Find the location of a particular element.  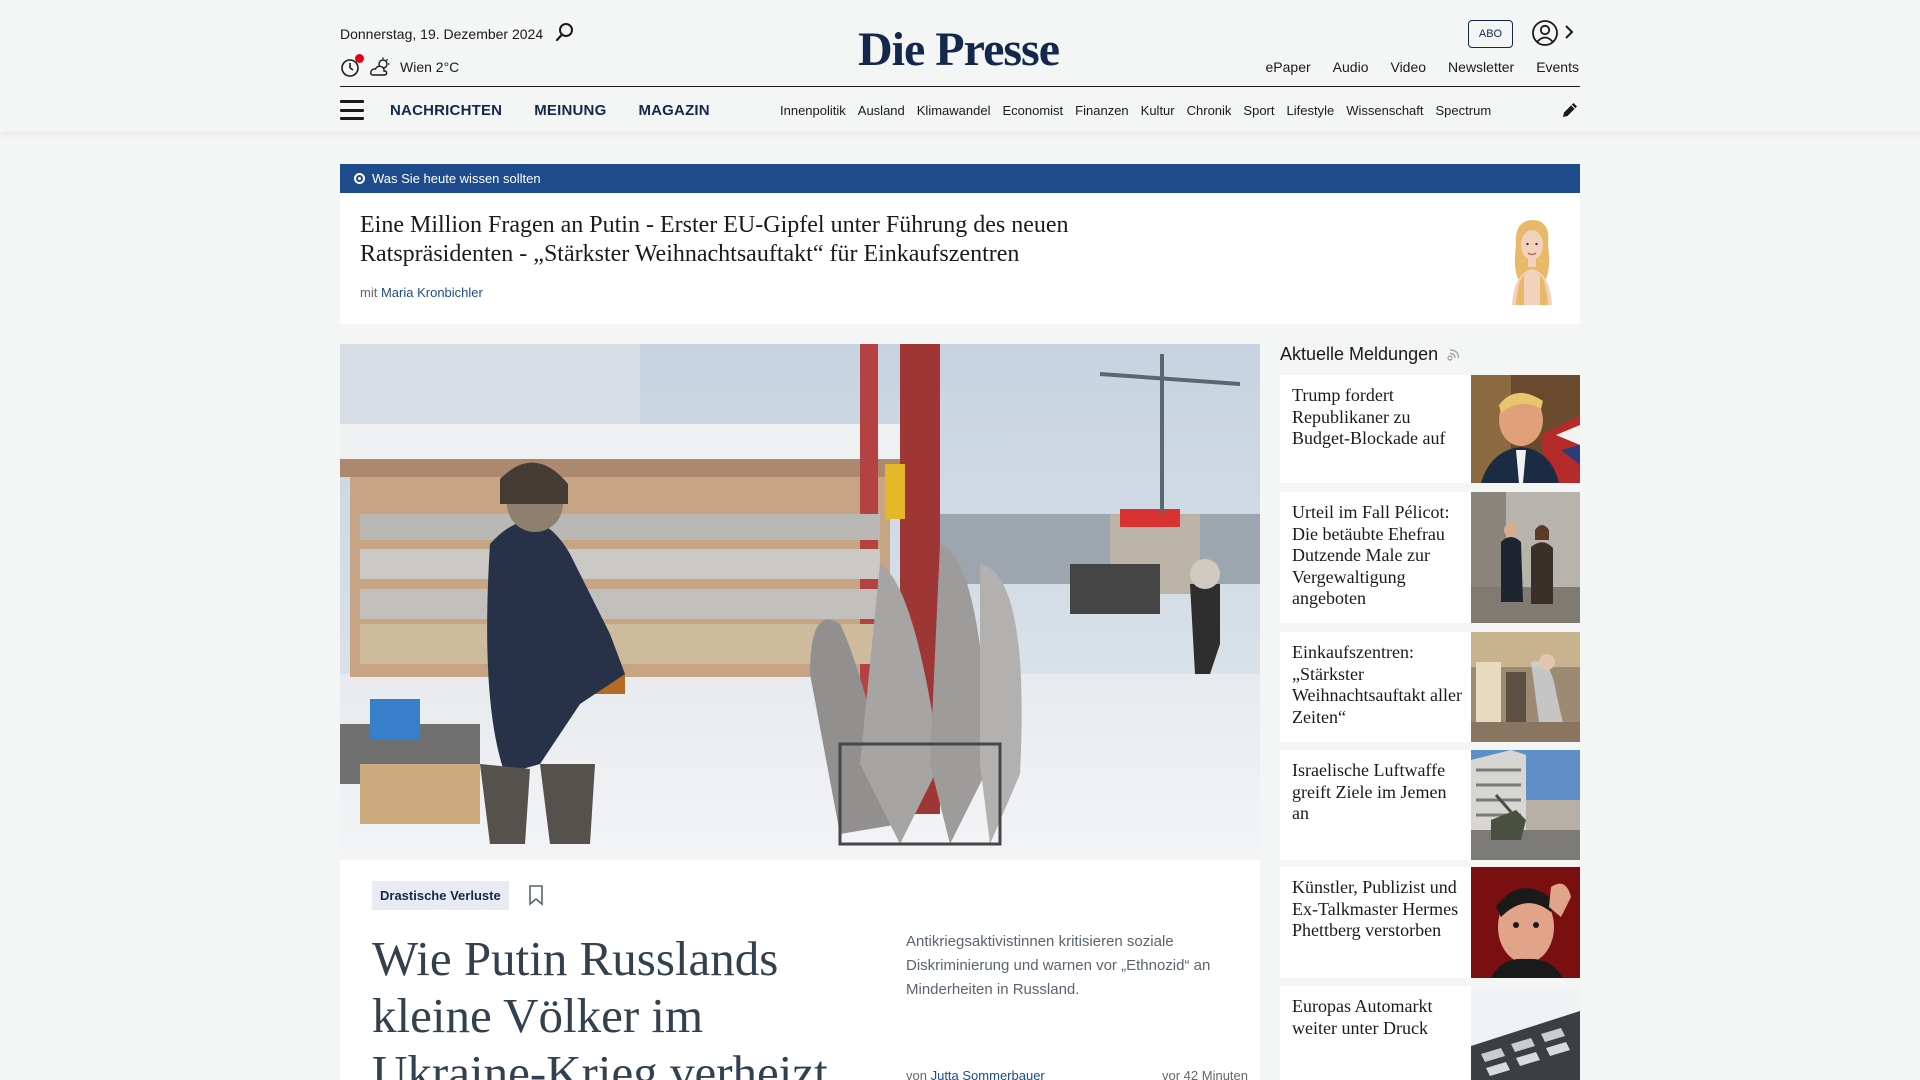

latest-news-heading: Aktuelle Meldungen is located at coordinates (1370, 354).